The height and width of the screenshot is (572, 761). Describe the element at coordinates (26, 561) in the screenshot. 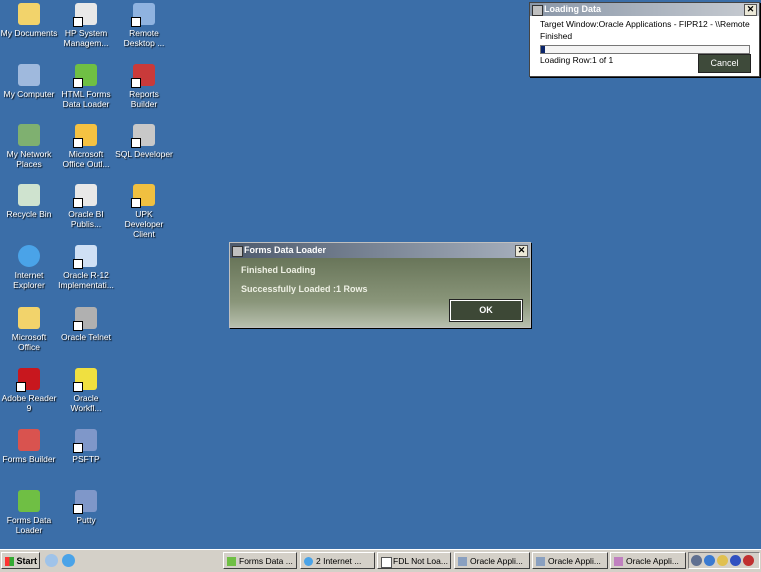

I see `start-label: Start` at that location.